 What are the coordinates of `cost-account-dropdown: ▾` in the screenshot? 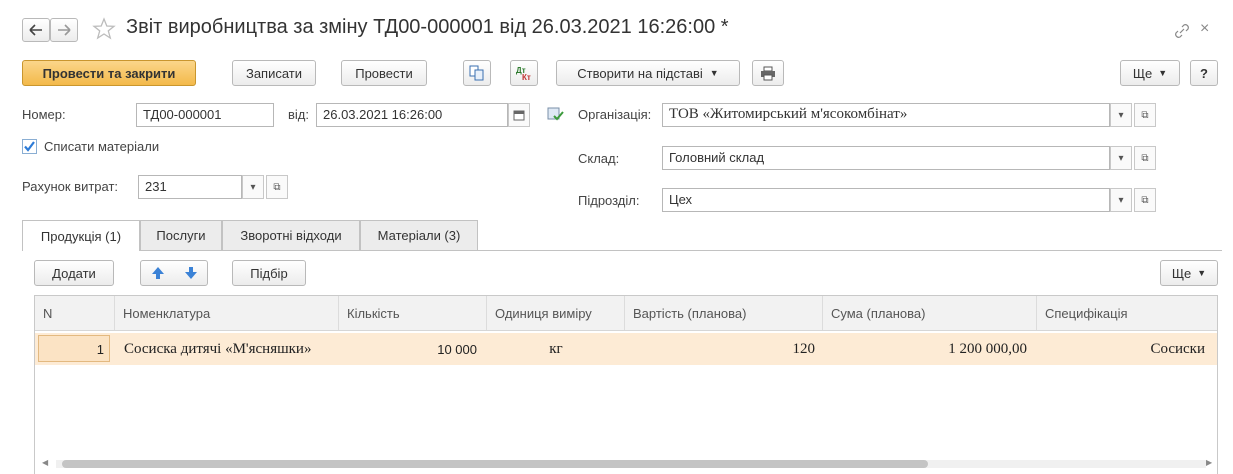 It's located at (253, 187).